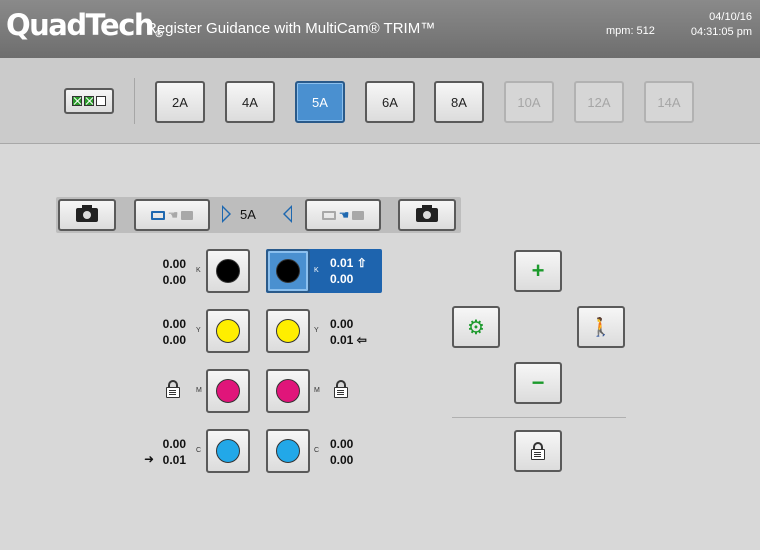 Image resolution: width=760 pixels, height=550 pixels. What do you see at coordinates (258, 215) in the screenshot?
I see `camera-toolbar: ☚ ☚` at bounding box center [258, 215].